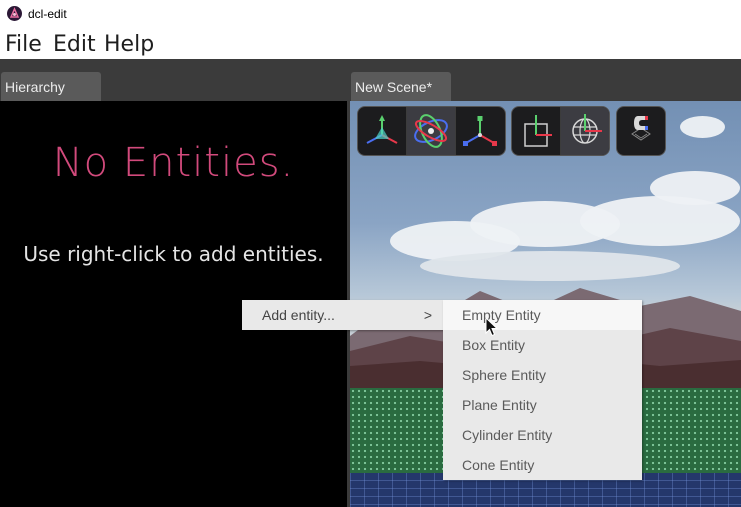 The width and height of the screenshot is (741, 507). What do you see at coordinates (342, 315) in the screenshot?
I see `context-menu: Add entity... >` at bounding box center [342, 315].